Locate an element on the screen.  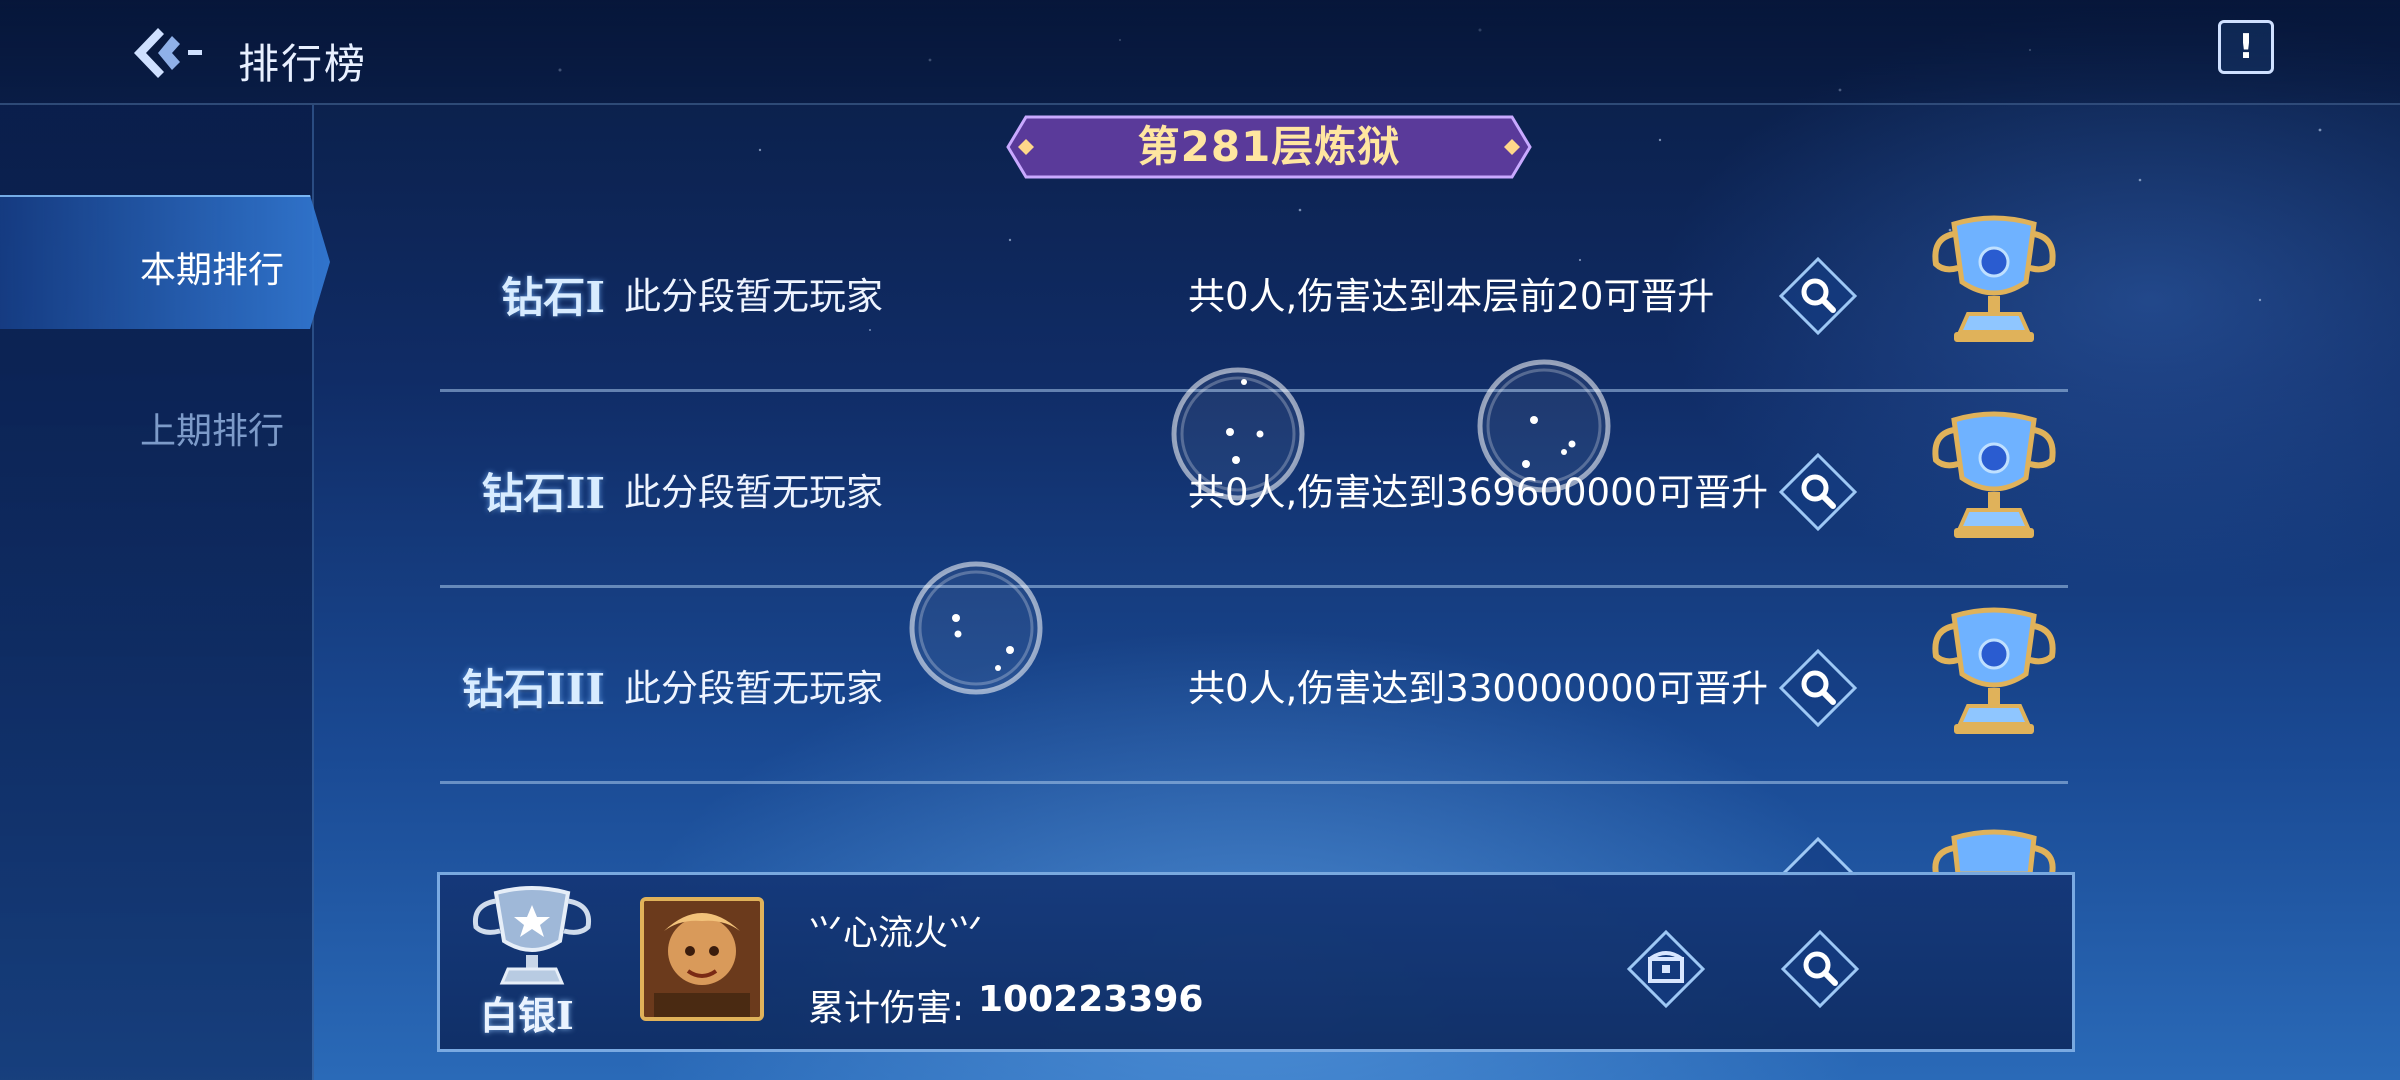
page-title: 排行榜 is located at coordinates (302, 64).